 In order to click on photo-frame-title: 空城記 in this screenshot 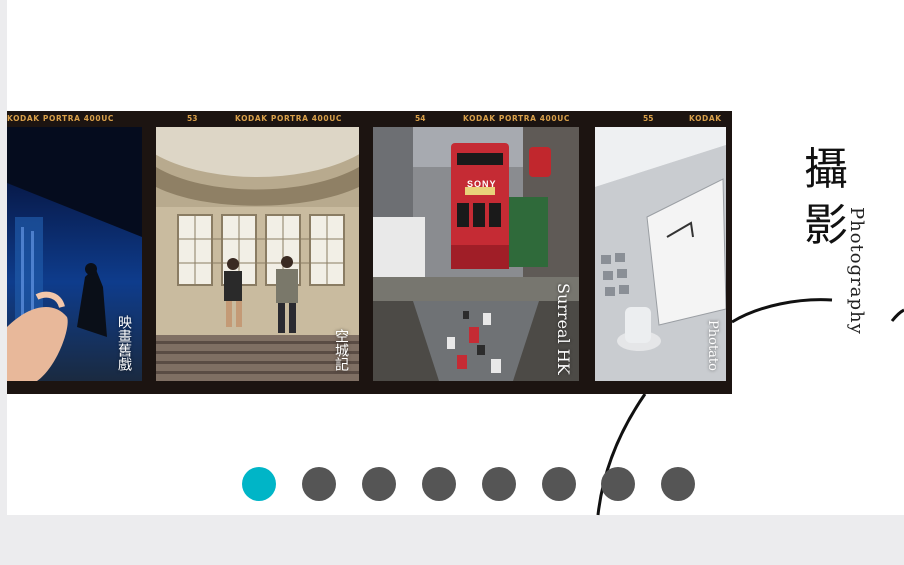, I will do `click(341, 350)`.